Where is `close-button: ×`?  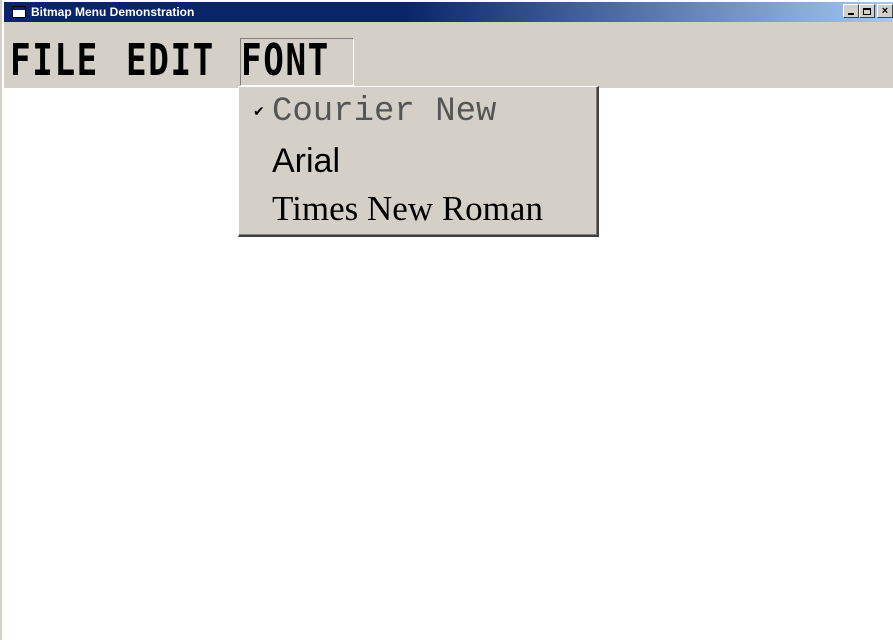
close-button: × is located at coordinates (885, 11).